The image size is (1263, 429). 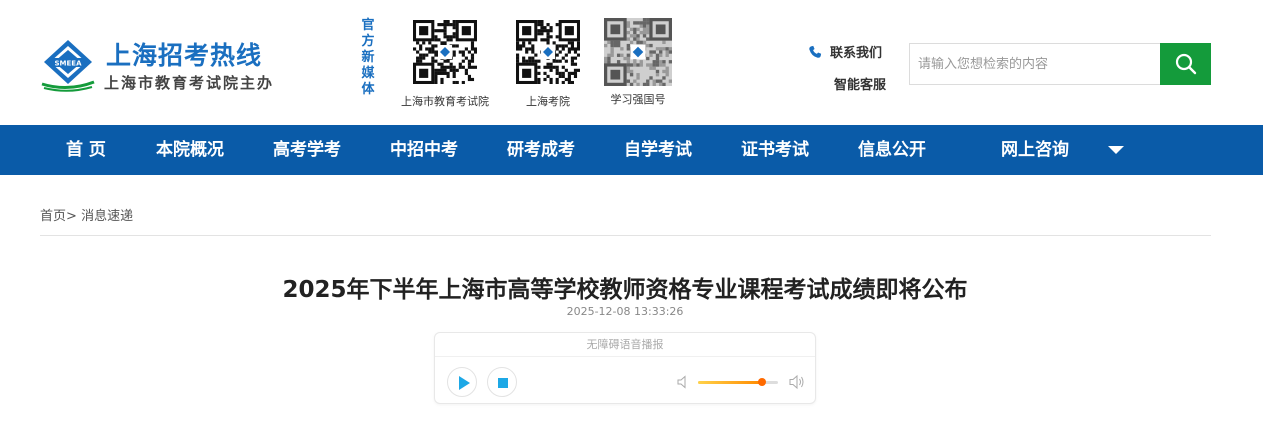 I want to click on nav-item-zikao: 自学考试, so click(x=658, y=150).